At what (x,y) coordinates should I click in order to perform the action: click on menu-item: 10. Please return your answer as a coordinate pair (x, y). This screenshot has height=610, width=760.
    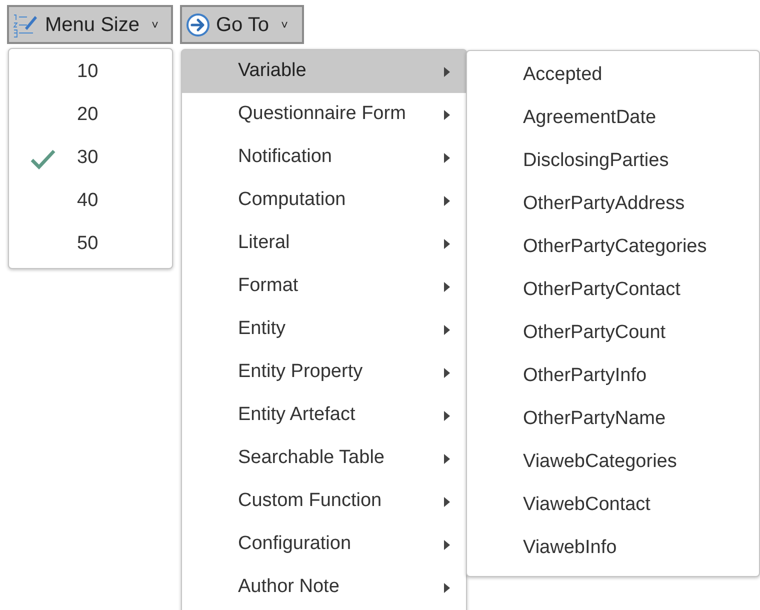
    Looking at the image, I should click on (90, 72).